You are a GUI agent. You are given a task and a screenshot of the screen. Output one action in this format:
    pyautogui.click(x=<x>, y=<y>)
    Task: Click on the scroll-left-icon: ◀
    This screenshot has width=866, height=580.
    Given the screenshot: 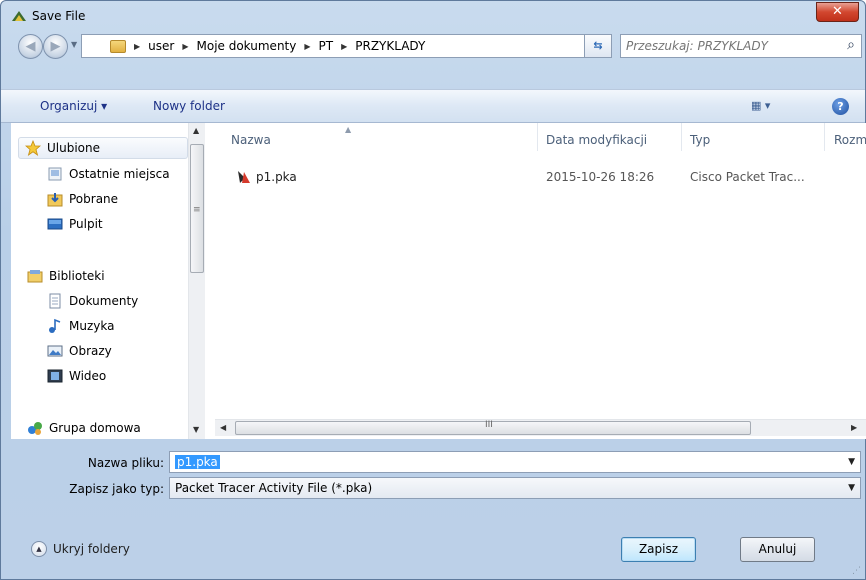 What is the action you would take?
    pyautogui.click(x=223, y=427)
    